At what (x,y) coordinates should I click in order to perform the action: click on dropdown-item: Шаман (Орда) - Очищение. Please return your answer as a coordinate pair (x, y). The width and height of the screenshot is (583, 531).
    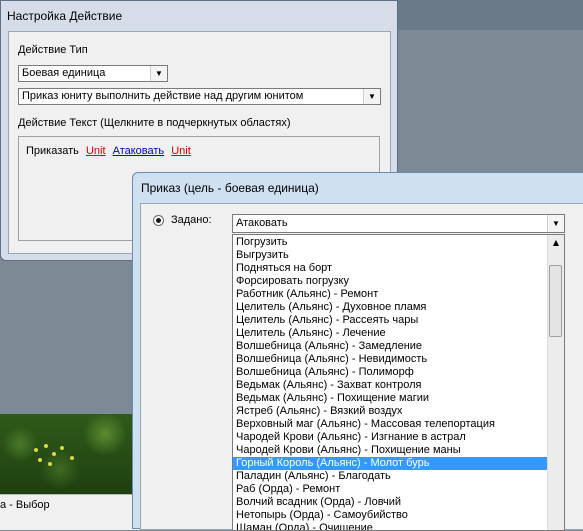
    Looking at the image, I should click on (391, 526).